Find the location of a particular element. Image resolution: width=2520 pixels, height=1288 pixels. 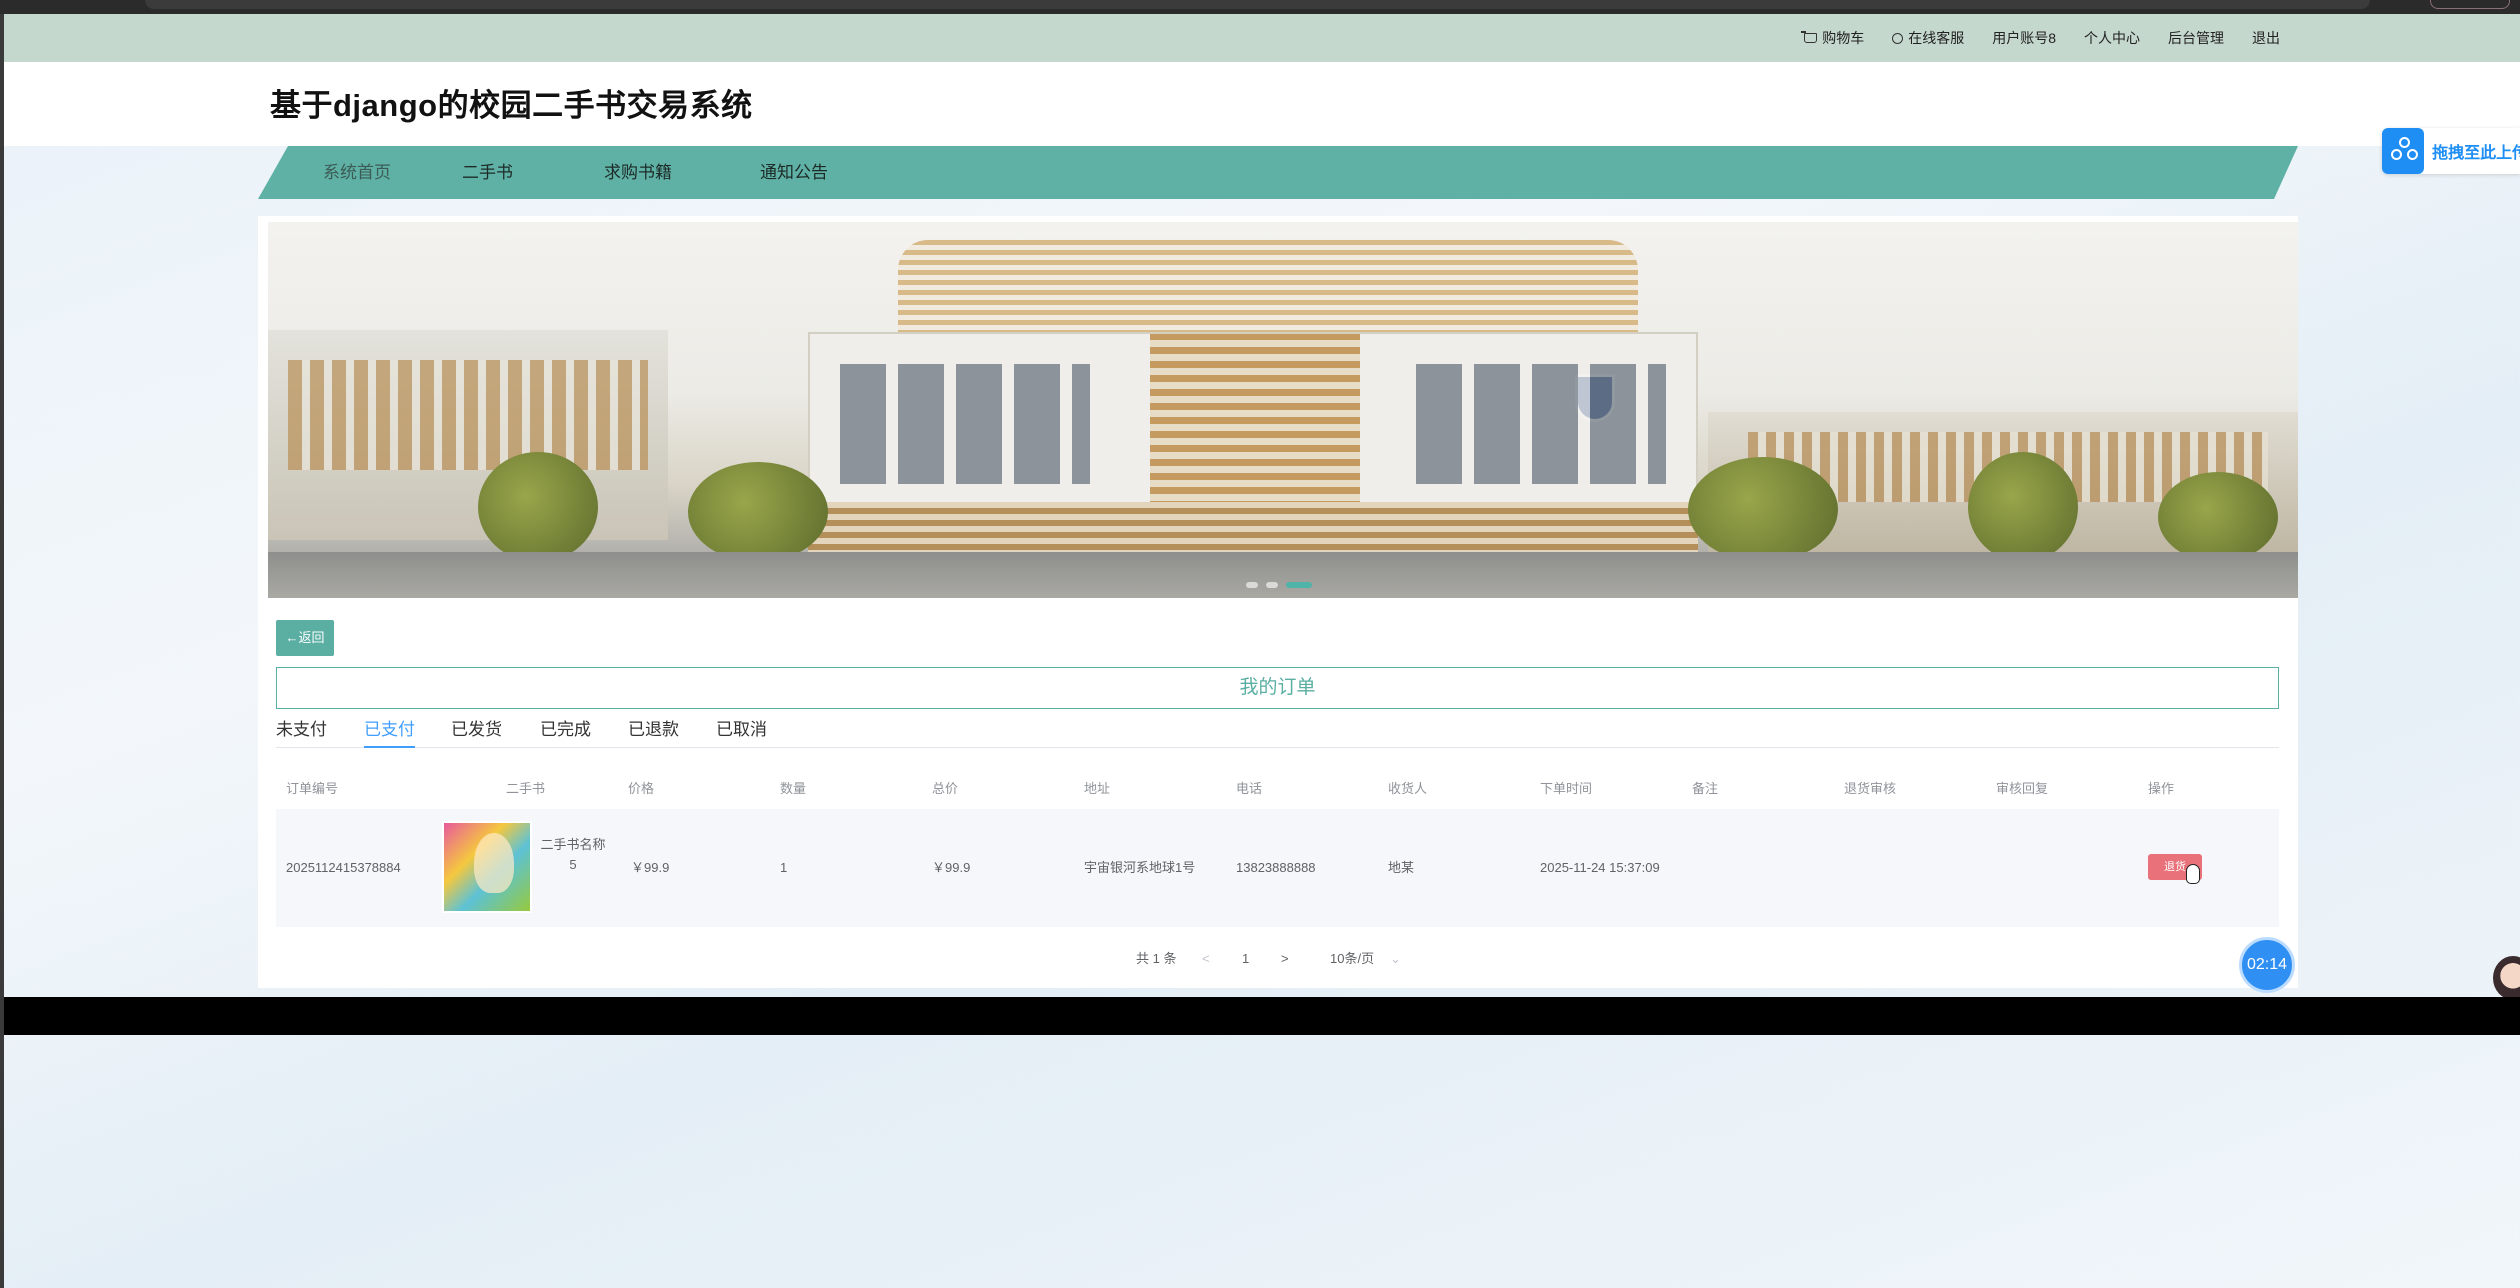

nav-secondhand-books: 二手书 is located at coordinates (487, 172).